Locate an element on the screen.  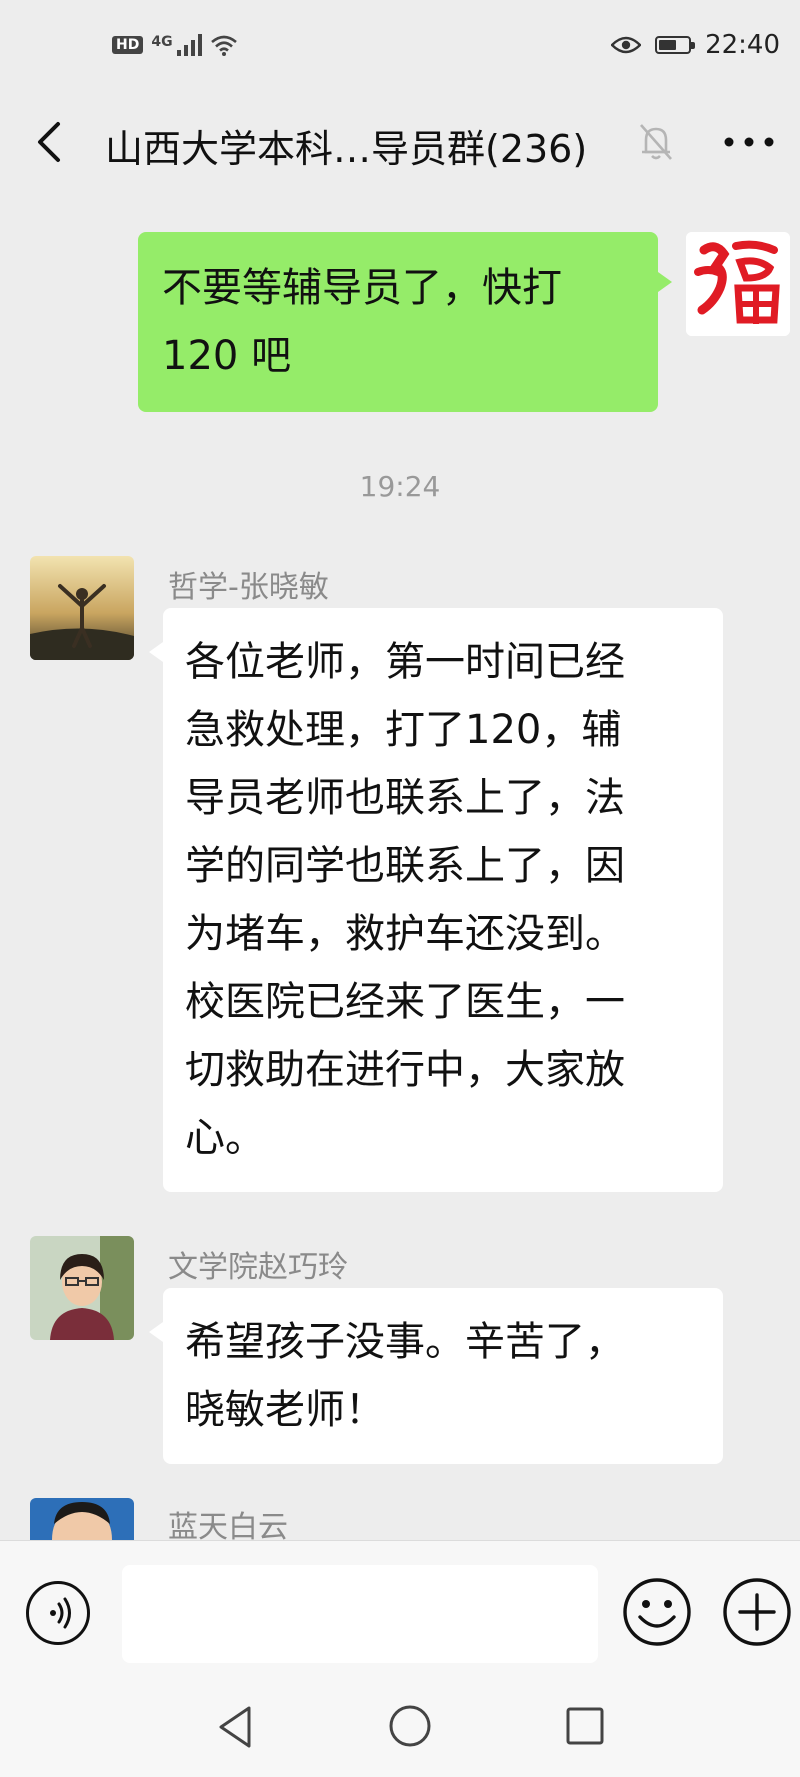
signal-icon is located at coordinates (189, 45).